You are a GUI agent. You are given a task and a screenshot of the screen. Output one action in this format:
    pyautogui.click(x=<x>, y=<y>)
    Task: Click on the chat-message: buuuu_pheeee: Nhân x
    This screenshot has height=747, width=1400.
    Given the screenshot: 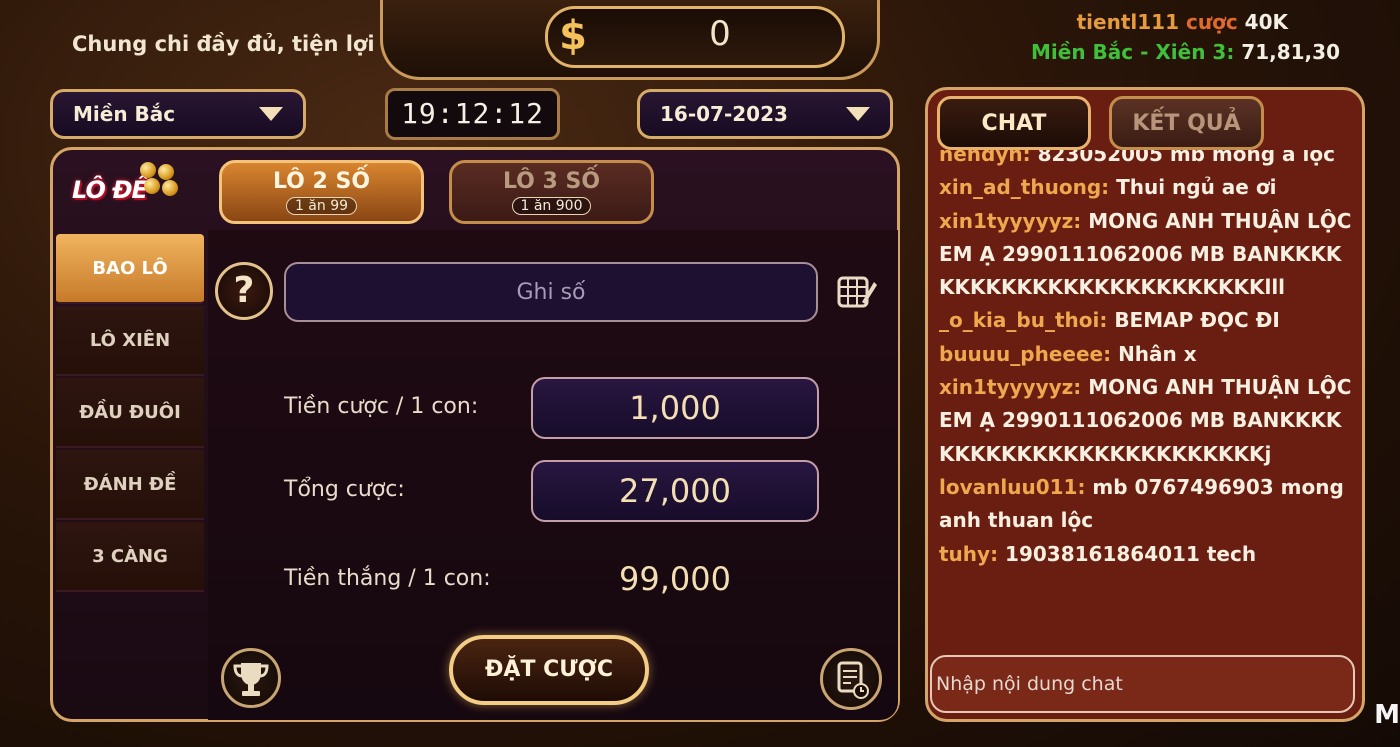 What is the action you would take?
    pyautogui.click(x=1146, y=354)
    